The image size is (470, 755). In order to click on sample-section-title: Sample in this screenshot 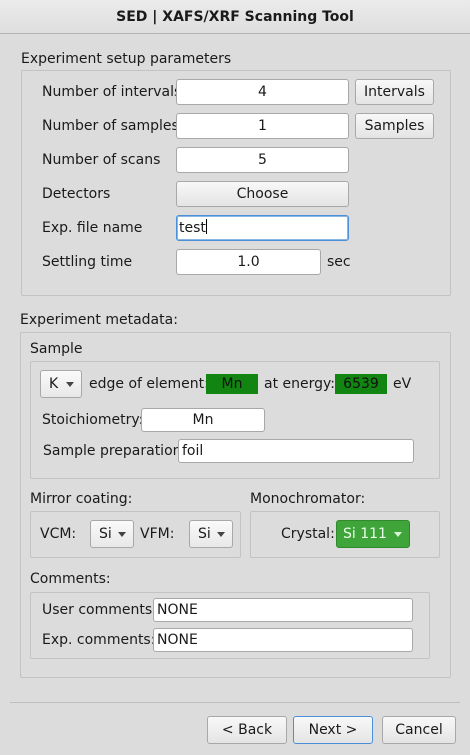, I will do `click(56, 349)`.